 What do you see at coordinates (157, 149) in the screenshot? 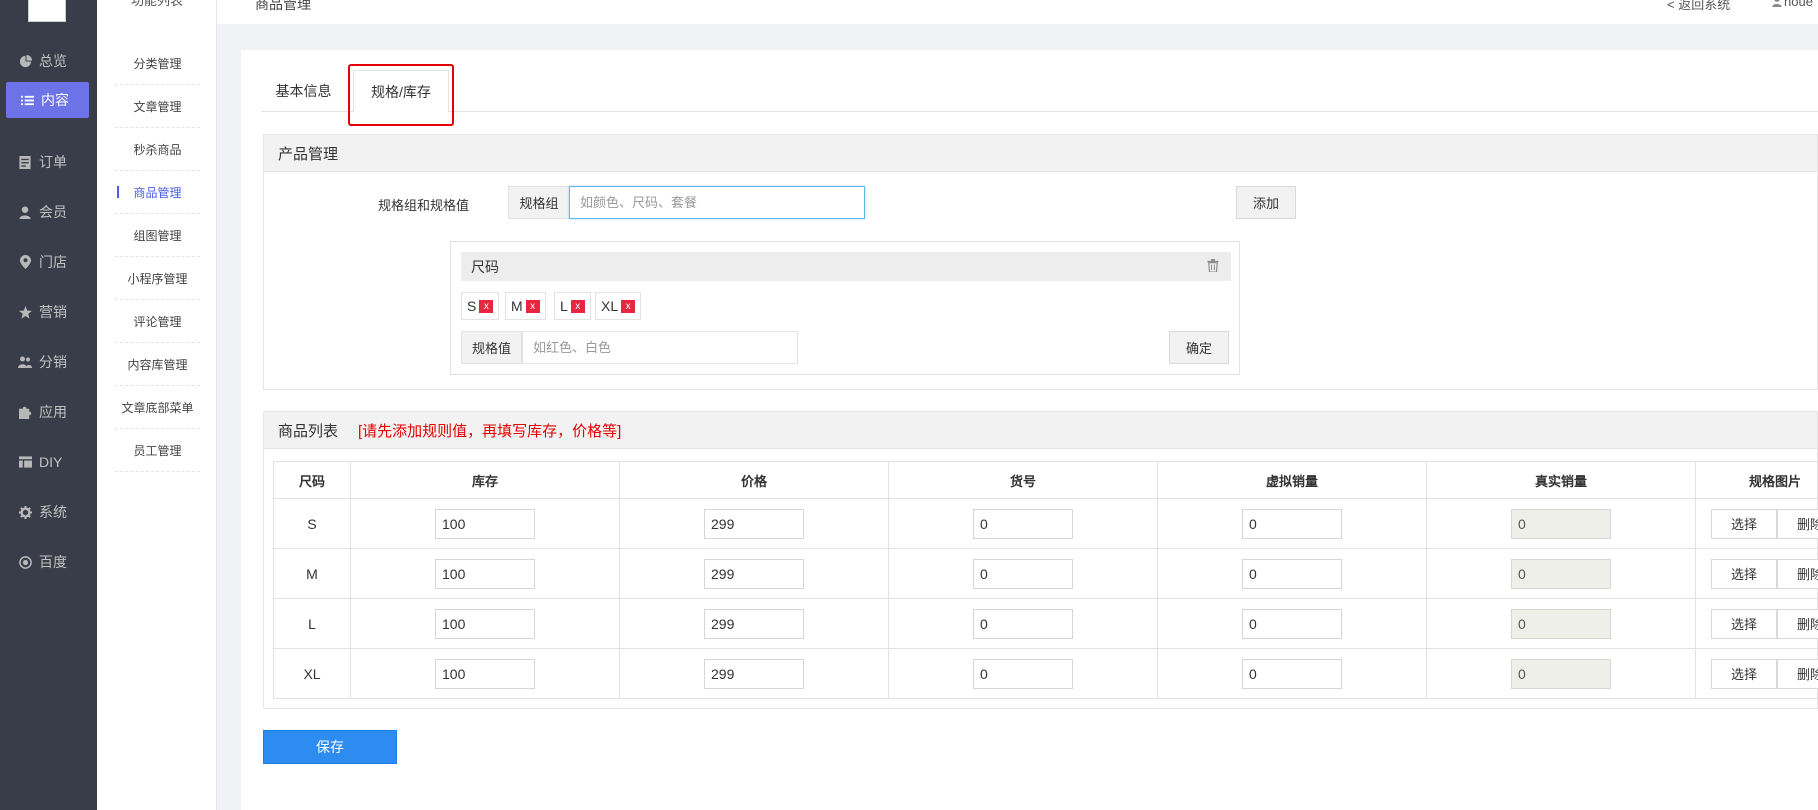
I see `submenu-item-flash-sale: 秒杀商品` at bounding box center [157, 149].